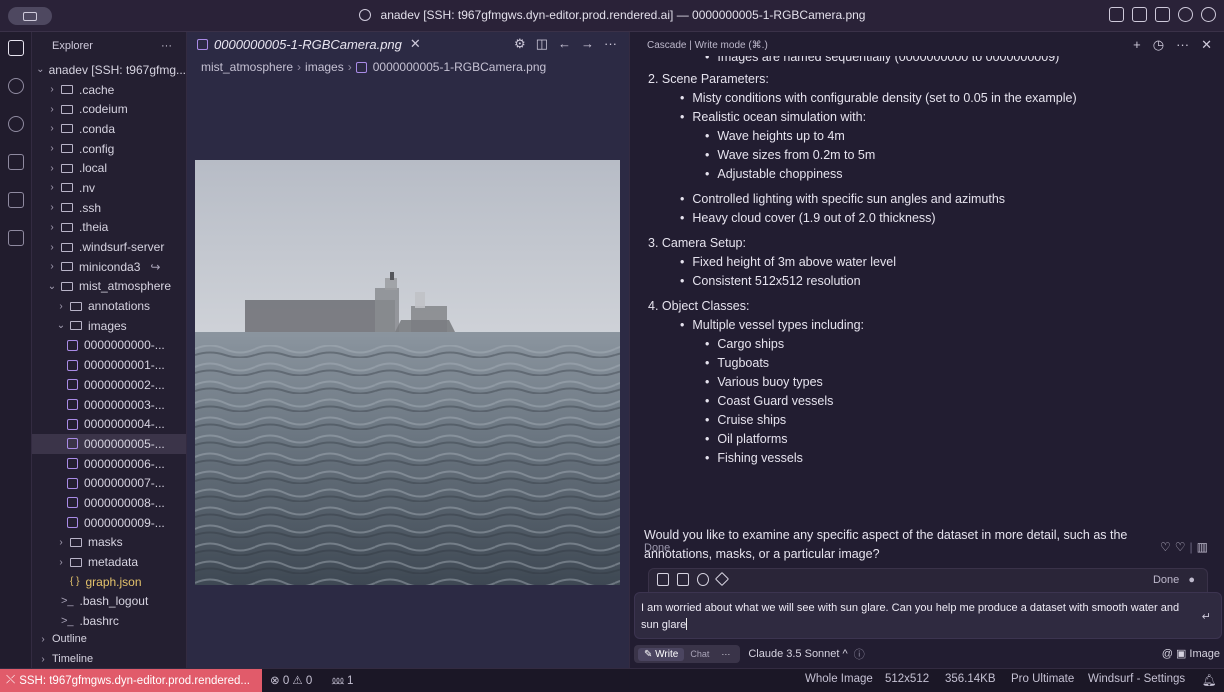 Image resolution: width=1224 pixels, height=692 pixels. Describe the element at coordinates (16, 200) in the screenshot. I see `remote-explorer-icon` at that location.